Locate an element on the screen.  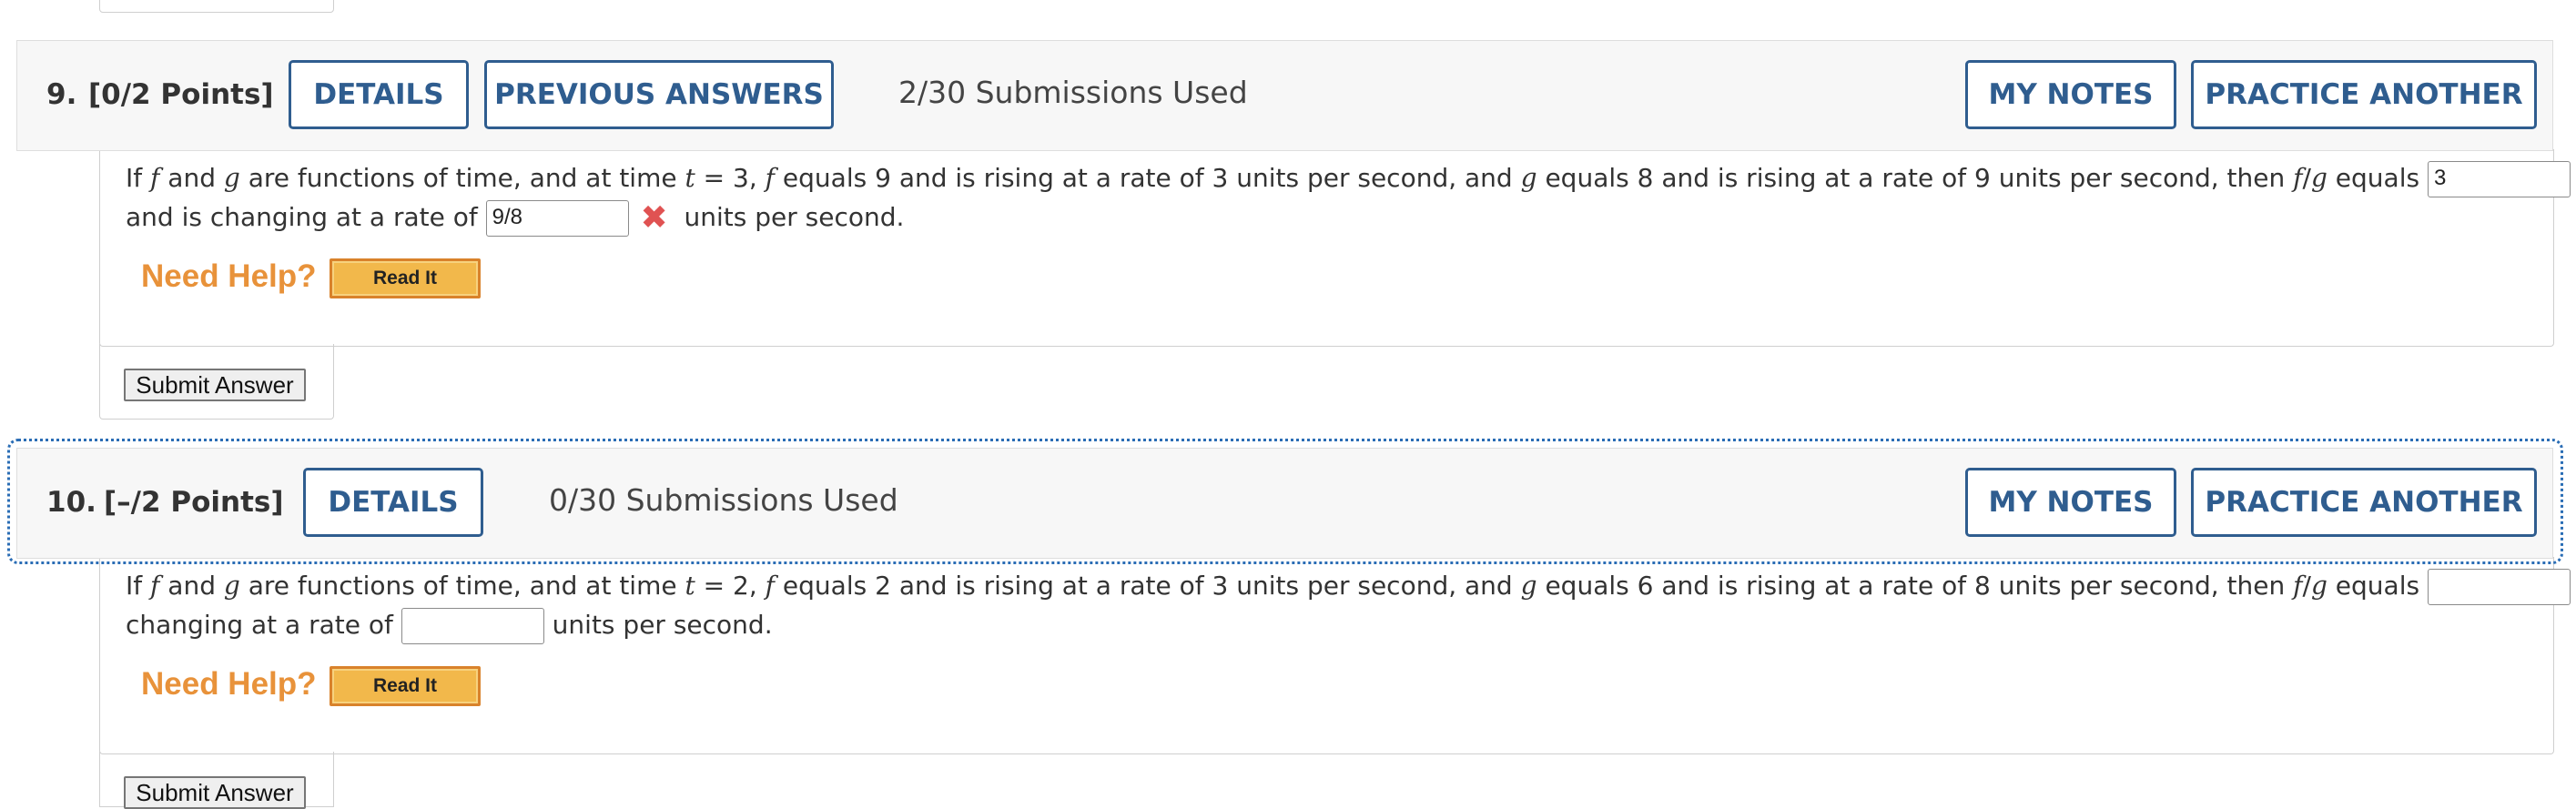
q9-answer-2-input: 9/8 is located at coordinates (557, 219).